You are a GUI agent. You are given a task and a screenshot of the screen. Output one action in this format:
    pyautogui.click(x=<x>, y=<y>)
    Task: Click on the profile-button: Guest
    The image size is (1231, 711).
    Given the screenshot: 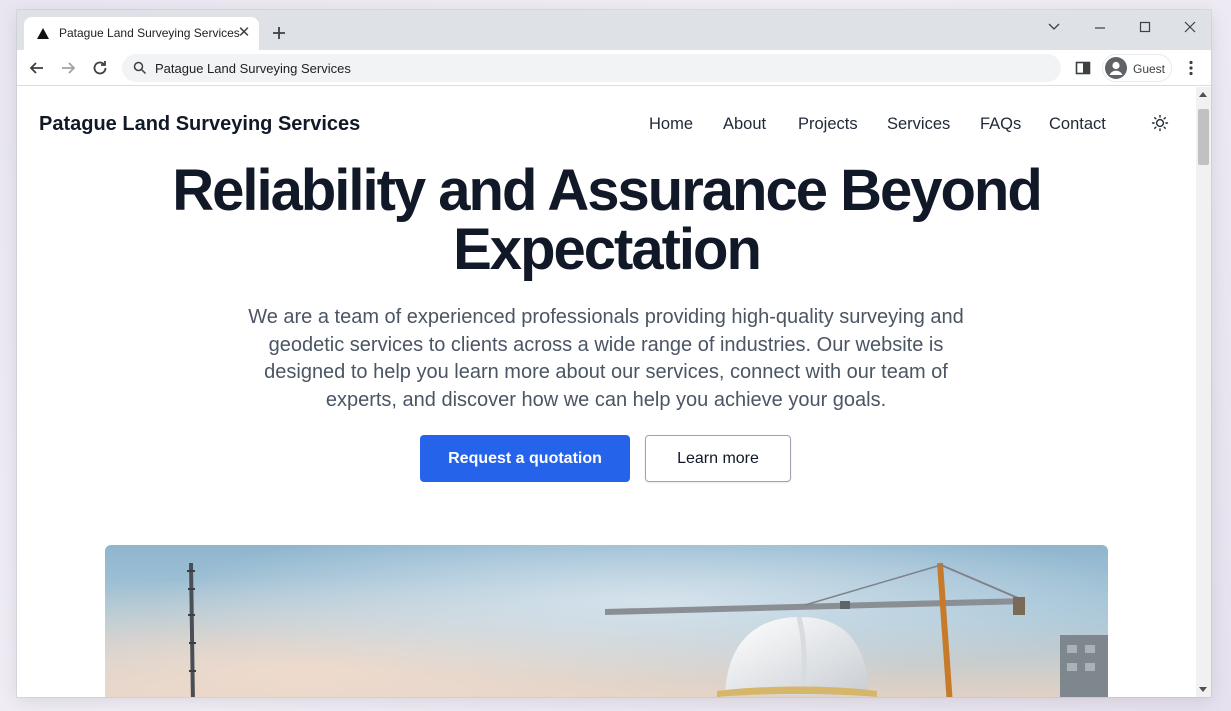 What is the action you would take?
    pyautogui.click(x=1137, y=68)
    